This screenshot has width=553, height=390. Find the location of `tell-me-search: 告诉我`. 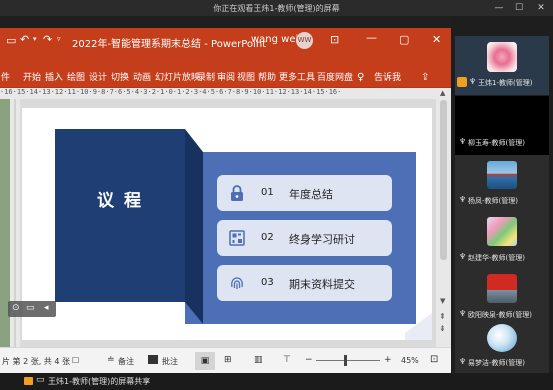

tell-me-search: 告诉我 is located at coordinates (387, 78).